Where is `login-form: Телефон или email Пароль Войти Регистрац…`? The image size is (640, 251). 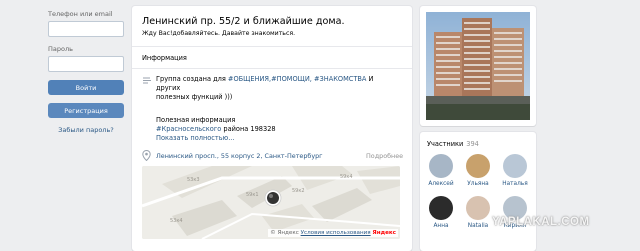
login-form: Телефон или email Пароль Войти Регистрац… is located at coordinates (86, 72).